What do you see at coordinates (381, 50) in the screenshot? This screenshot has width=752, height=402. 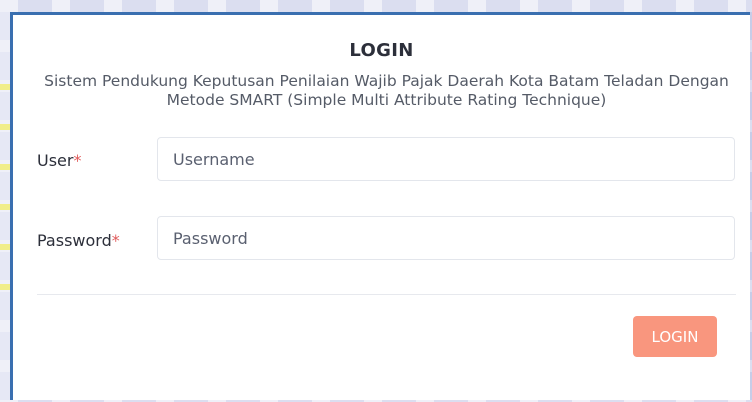 I see `login-title: LOGIN` at bounding box center [381, 50].